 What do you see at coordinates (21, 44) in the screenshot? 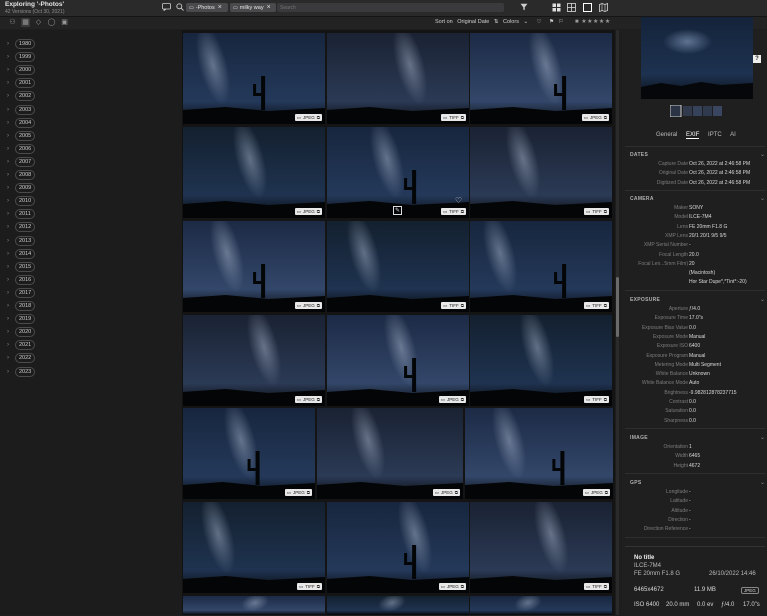
I see `year-item: › 1980` at bounding box center [21, 44].